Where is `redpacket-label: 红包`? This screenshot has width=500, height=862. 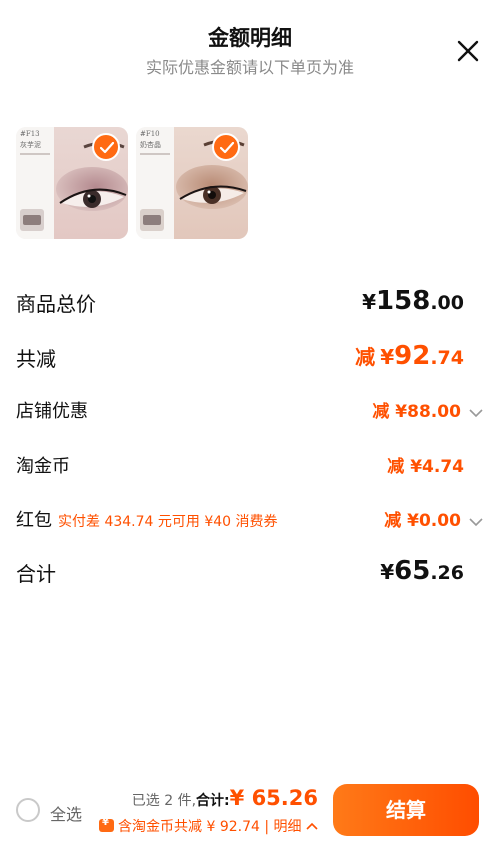
redpacket-label: 红包 is located at coordinates (34, 520).